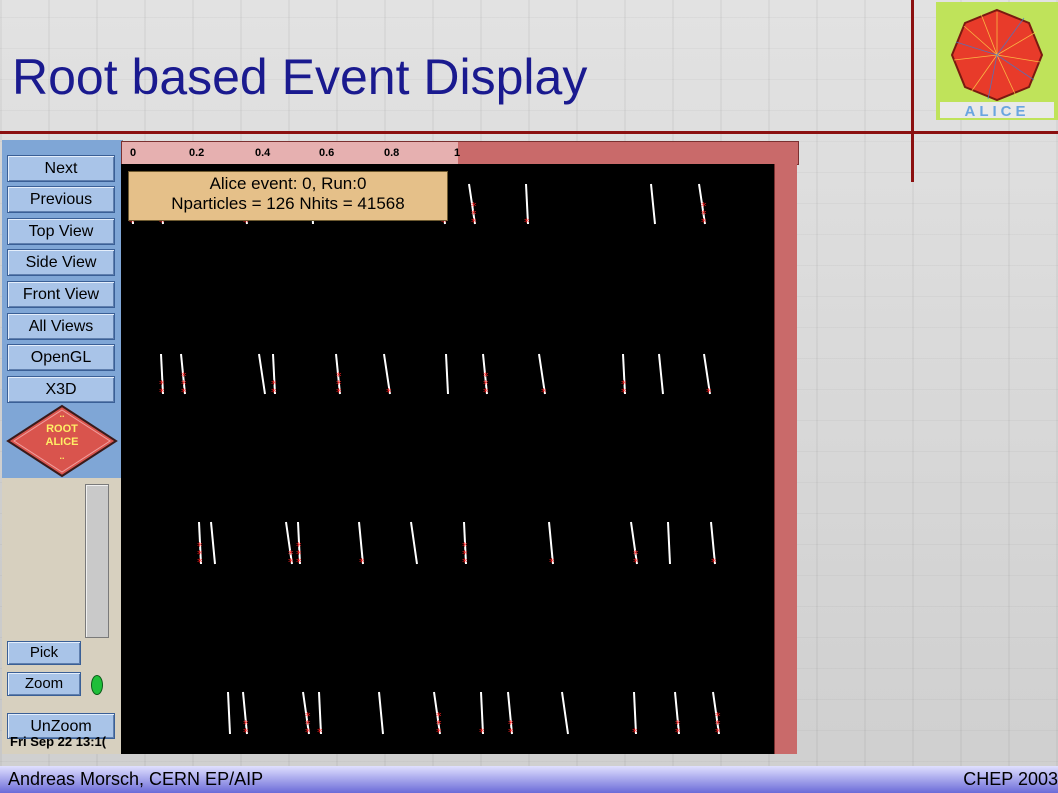  I want to click on zoom-indicator-light, so click(97, 685).